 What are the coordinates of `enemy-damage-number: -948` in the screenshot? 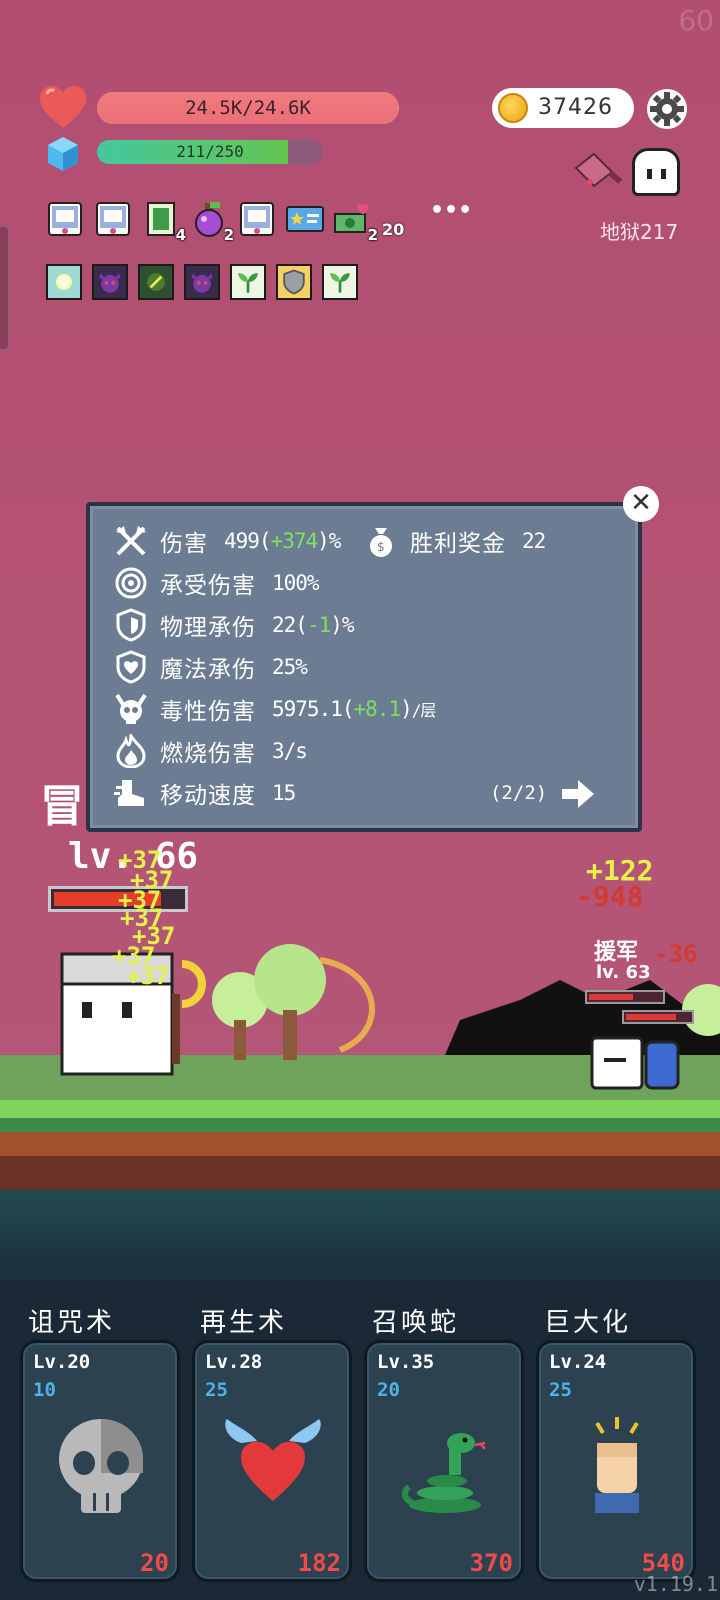 It's located at (610, 896).